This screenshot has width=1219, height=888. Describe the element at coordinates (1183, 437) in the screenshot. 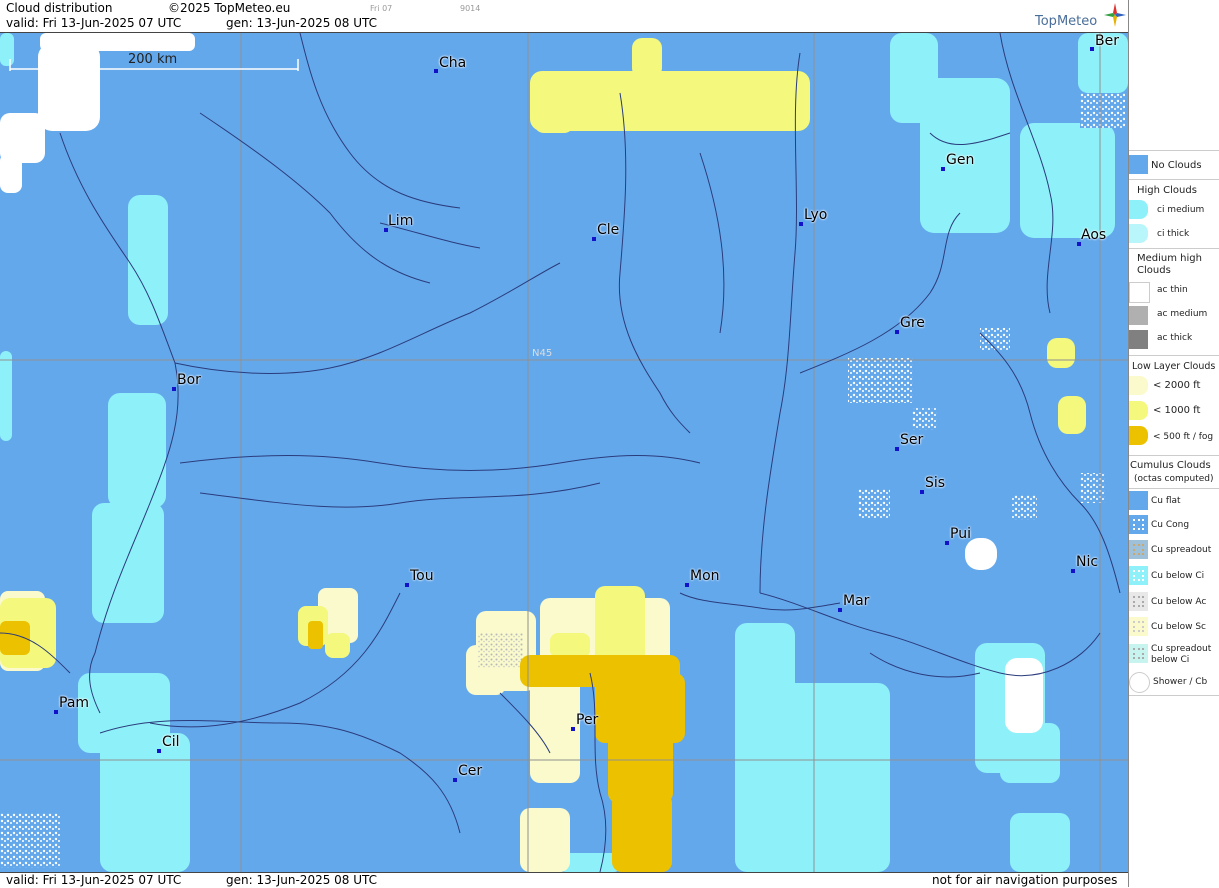

I see `legend-low-500: < 500 ft / fog` at that location.